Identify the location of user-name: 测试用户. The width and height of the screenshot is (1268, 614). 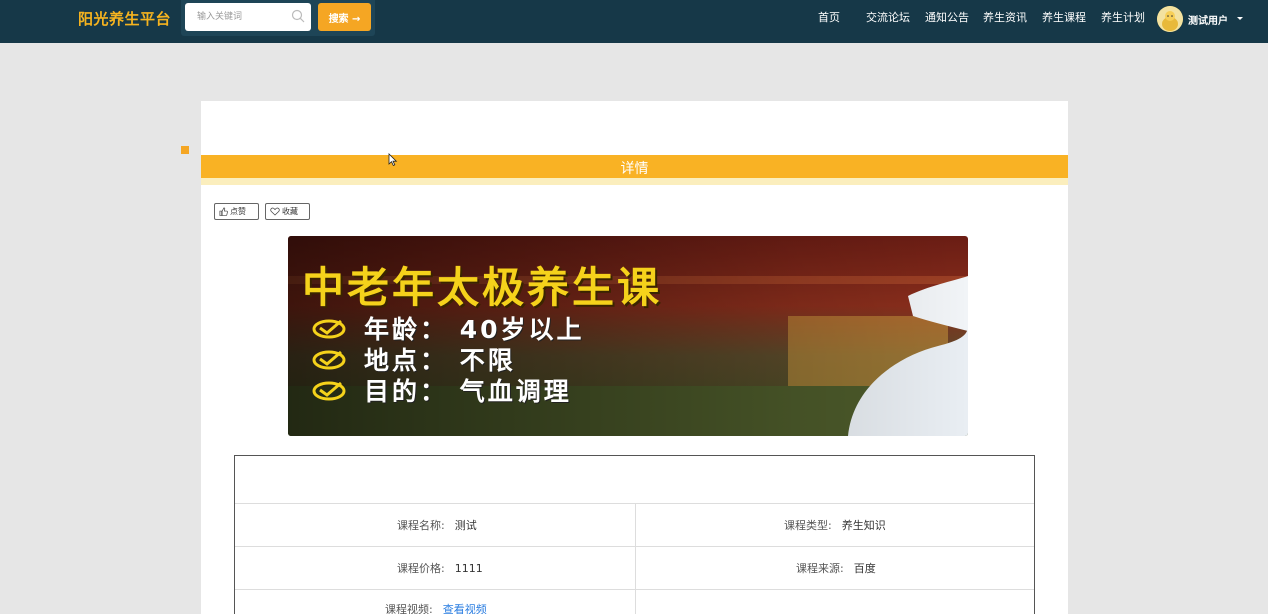
(1208, 19).